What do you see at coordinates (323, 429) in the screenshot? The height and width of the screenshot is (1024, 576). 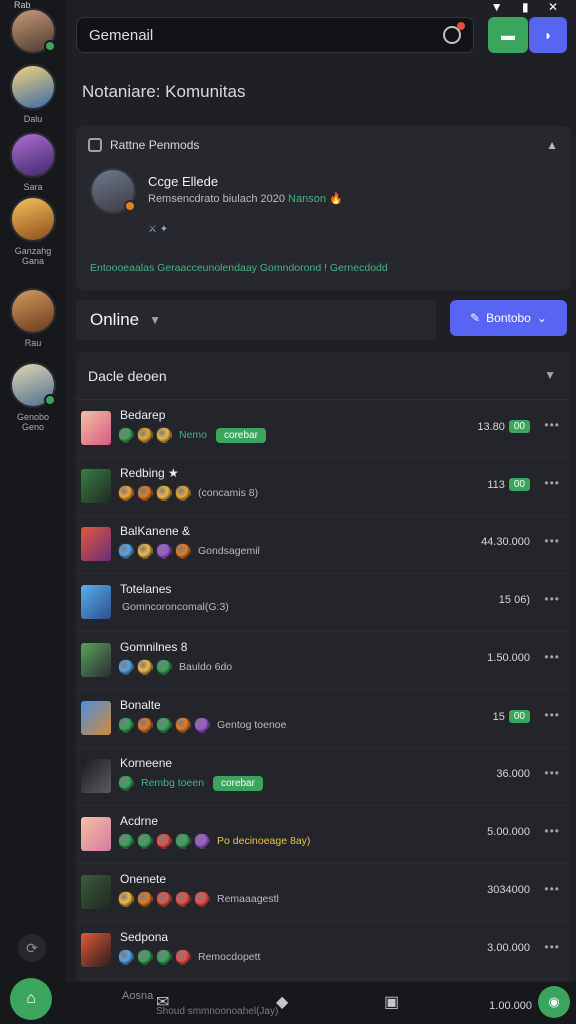 I see `list-item: Bedarep Nemo corebar 13.80 00 •••` at bounding box center [323, 429].